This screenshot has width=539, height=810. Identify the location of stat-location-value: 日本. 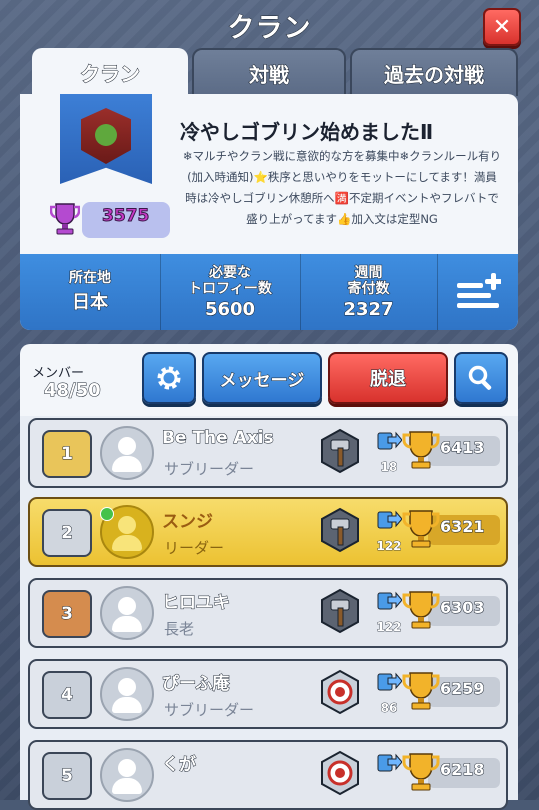
(90, 303).